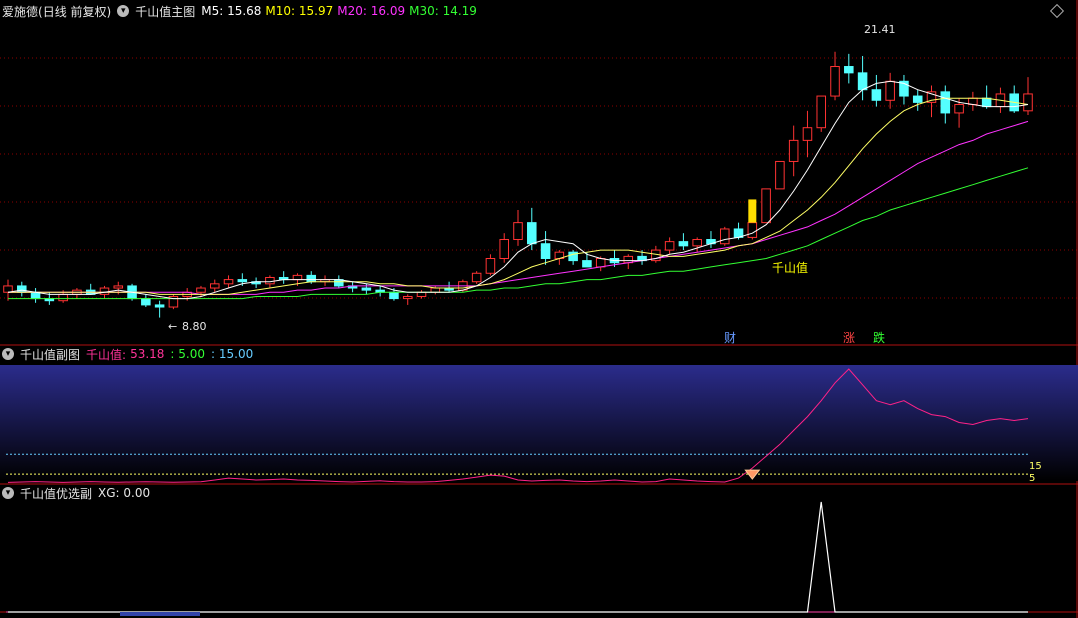 The width and height of the screenshot is (1078, 618). I want to click on low-arrow-icon: ←, so click(172, 326).